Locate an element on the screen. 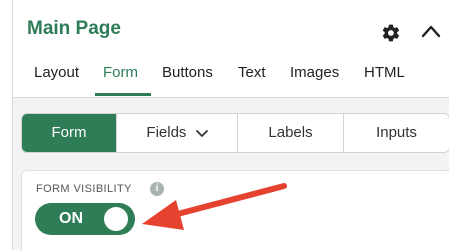 The image size is (449, 251). segment-labels: Labels is located at coordinates (290, 133).